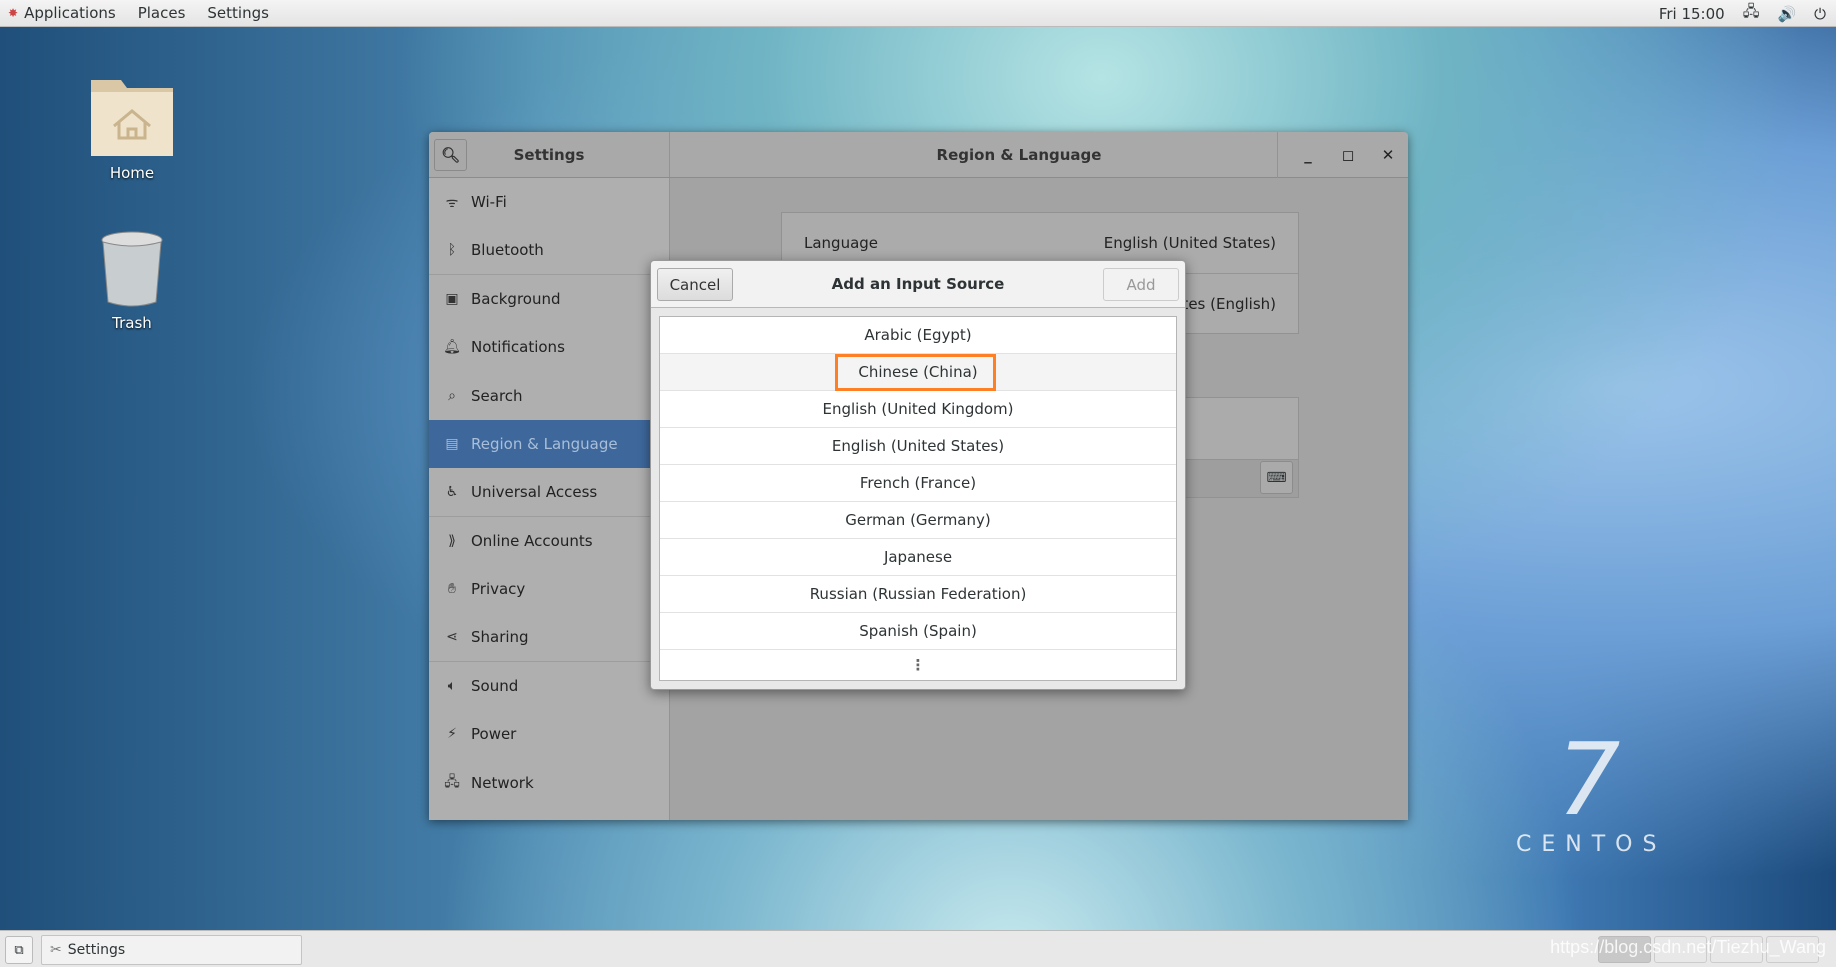  What do you see at coordinates (171, 950) in the screenshot?
I see `taskbar-settings-window: ✂ Settings` at bounding box center [171, 950].